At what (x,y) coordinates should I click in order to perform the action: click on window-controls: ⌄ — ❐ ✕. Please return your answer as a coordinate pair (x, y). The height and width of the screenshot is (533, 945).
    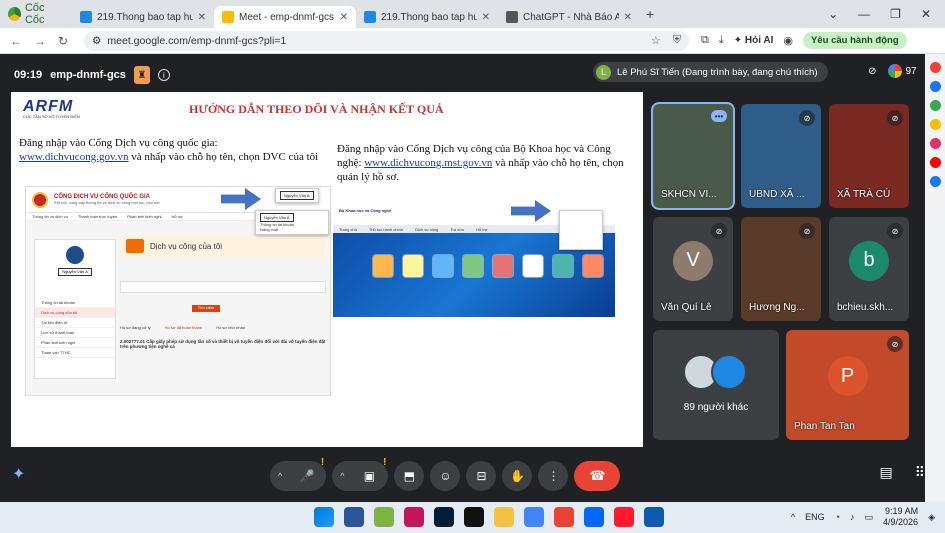
    Looking at the image, I should click on (886, 14).